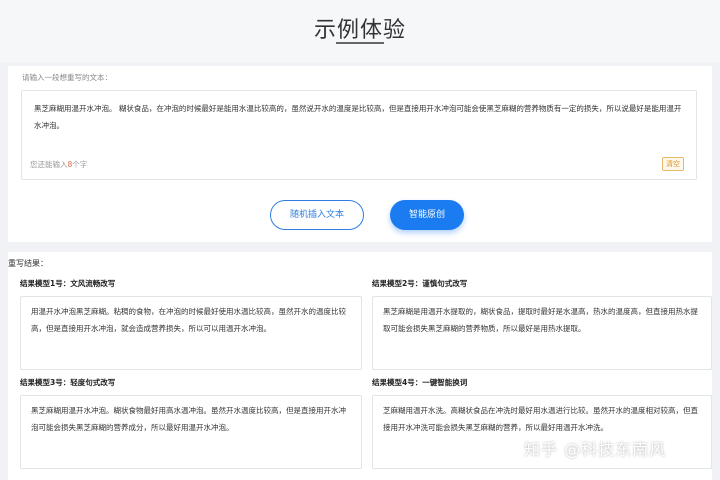 This screenshot has height=480, width=720. I want to click on header: 示例体验, so click(360, 31).